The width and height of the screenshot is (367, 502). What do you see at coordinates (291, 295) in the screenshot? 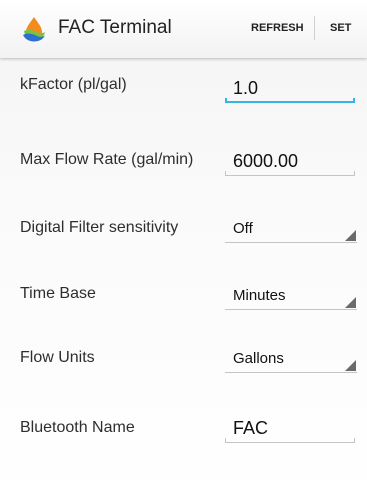
I see `time-base-dropdown: Minutes` at bounding box center [291, 295].